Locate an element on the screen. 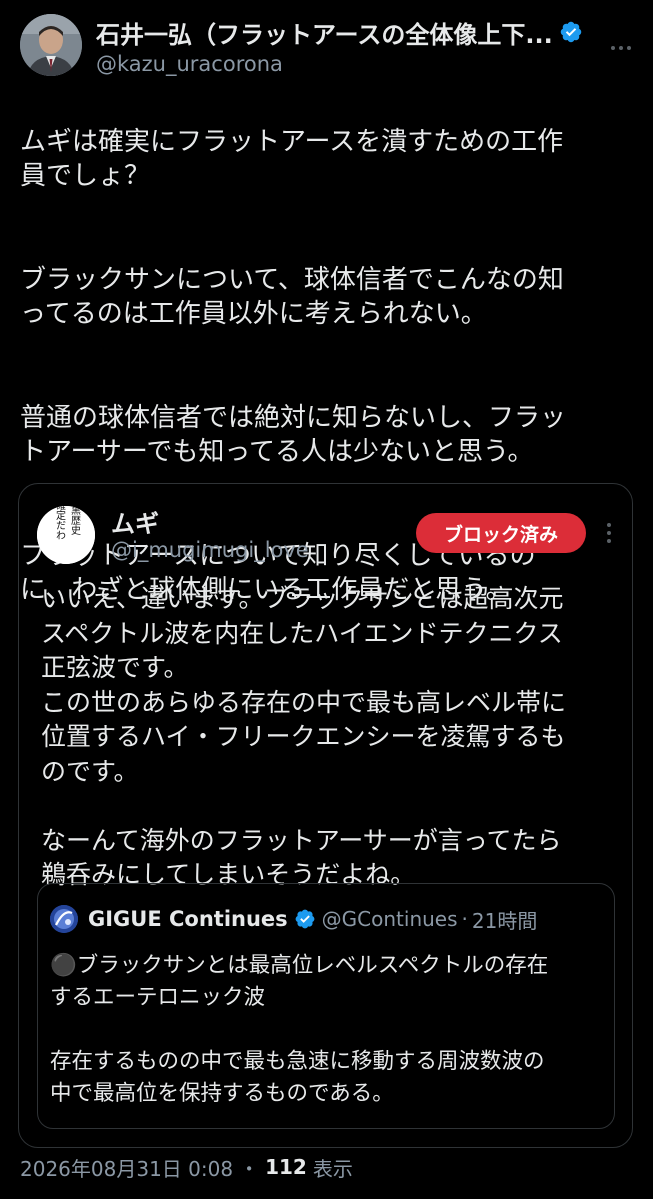 Image resolution: width=653 pixels, height=1199 pixels. author-handle: @kazu_uracorona is located at coordinates (189, 64).